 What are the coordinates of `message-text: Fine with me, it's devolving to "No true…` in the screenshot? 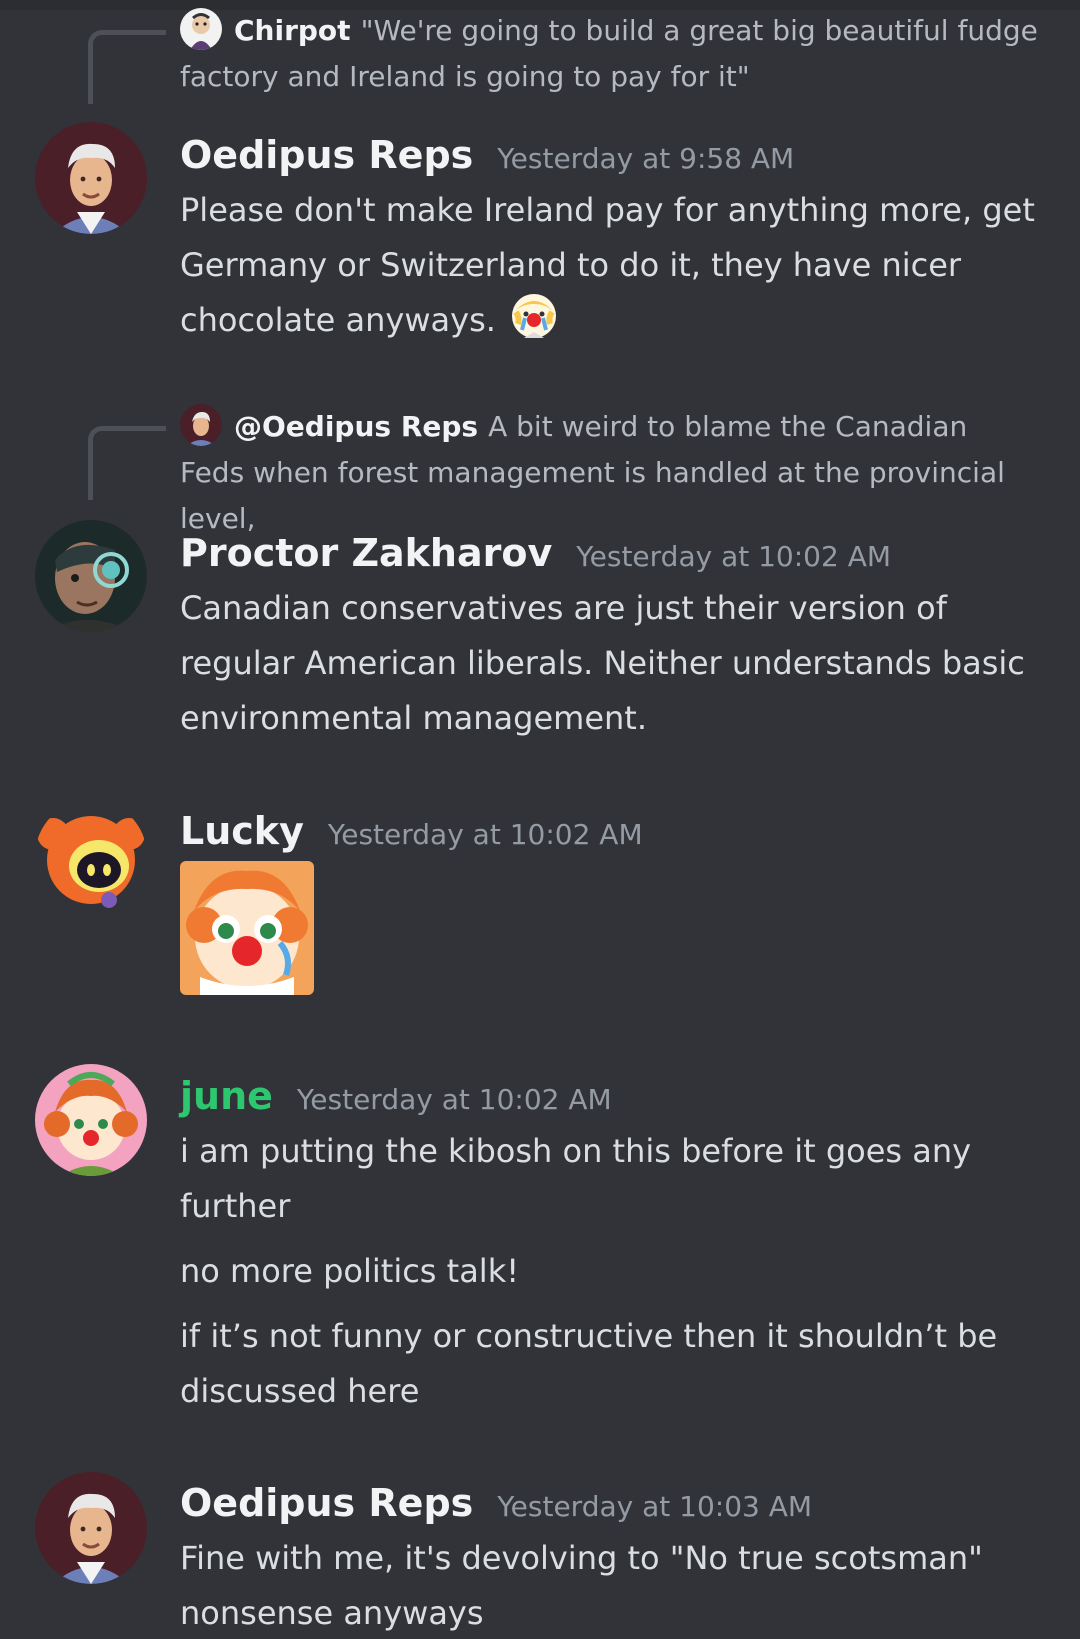 It's located at (581, 1585).